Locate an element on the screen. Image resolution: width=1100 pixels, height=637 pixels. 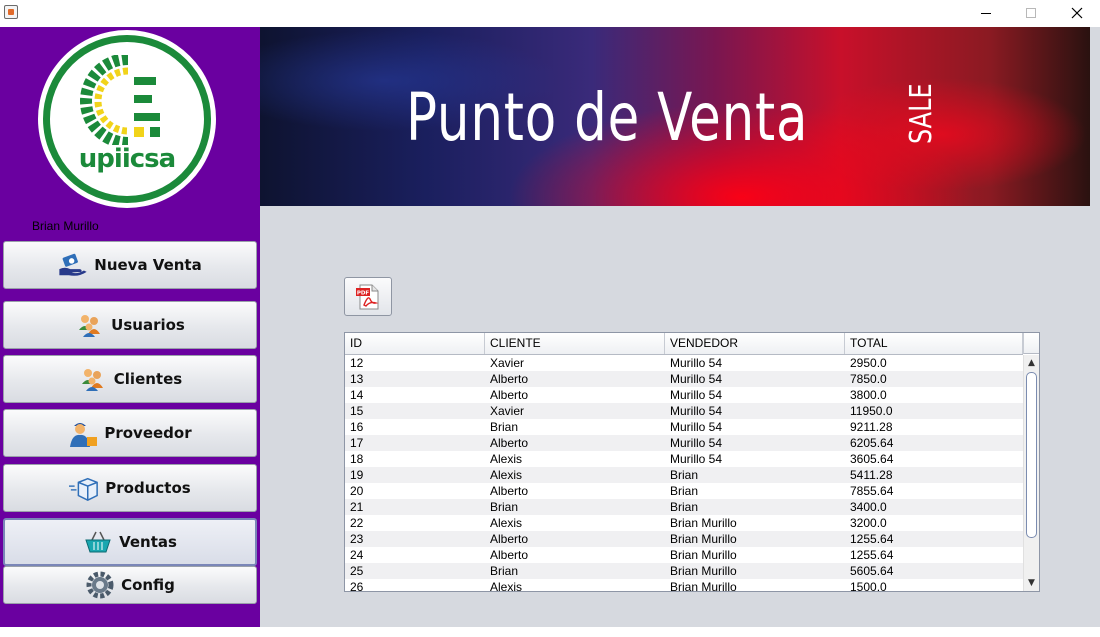
productos-label: Productos is located at coordinates (148, 488).